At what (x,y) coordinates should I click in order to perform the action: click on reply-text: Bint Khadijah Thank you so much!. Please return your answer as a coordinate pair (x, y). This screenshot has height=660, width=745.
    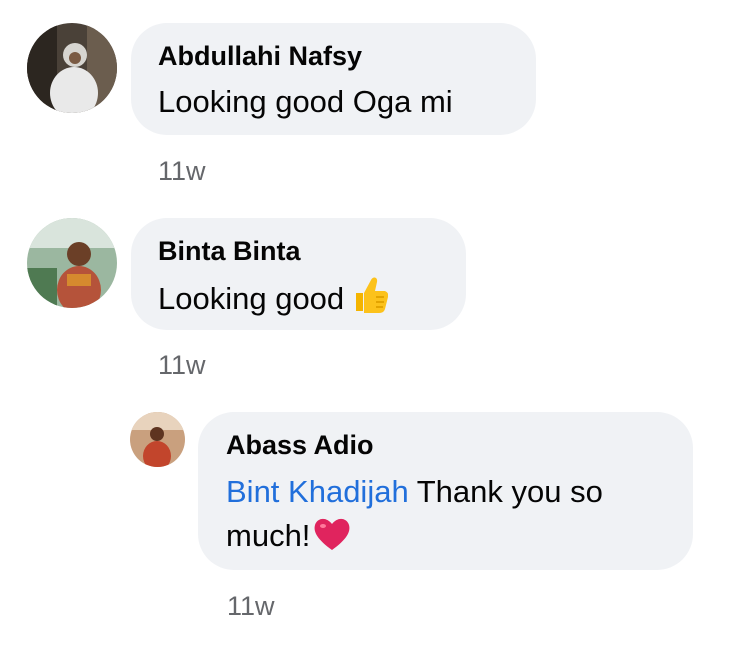
    Looking at the image, I should click on (456, 517).